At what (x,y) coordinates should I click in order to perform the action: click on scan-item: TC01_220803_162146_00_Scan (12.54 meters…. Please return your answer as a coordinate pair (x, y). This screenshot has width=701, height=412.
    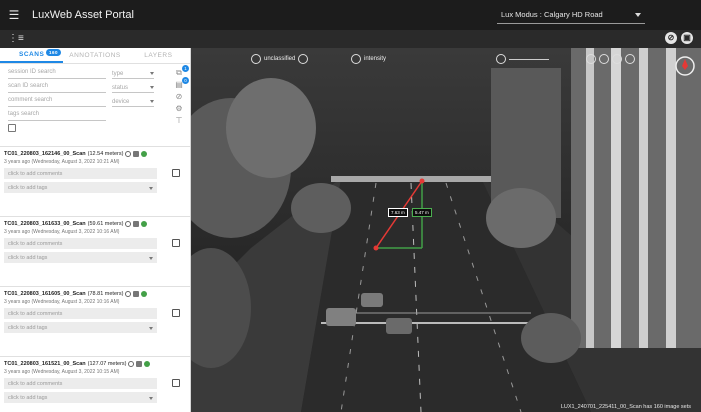
    Looking at the image, I should click on (95, 181).